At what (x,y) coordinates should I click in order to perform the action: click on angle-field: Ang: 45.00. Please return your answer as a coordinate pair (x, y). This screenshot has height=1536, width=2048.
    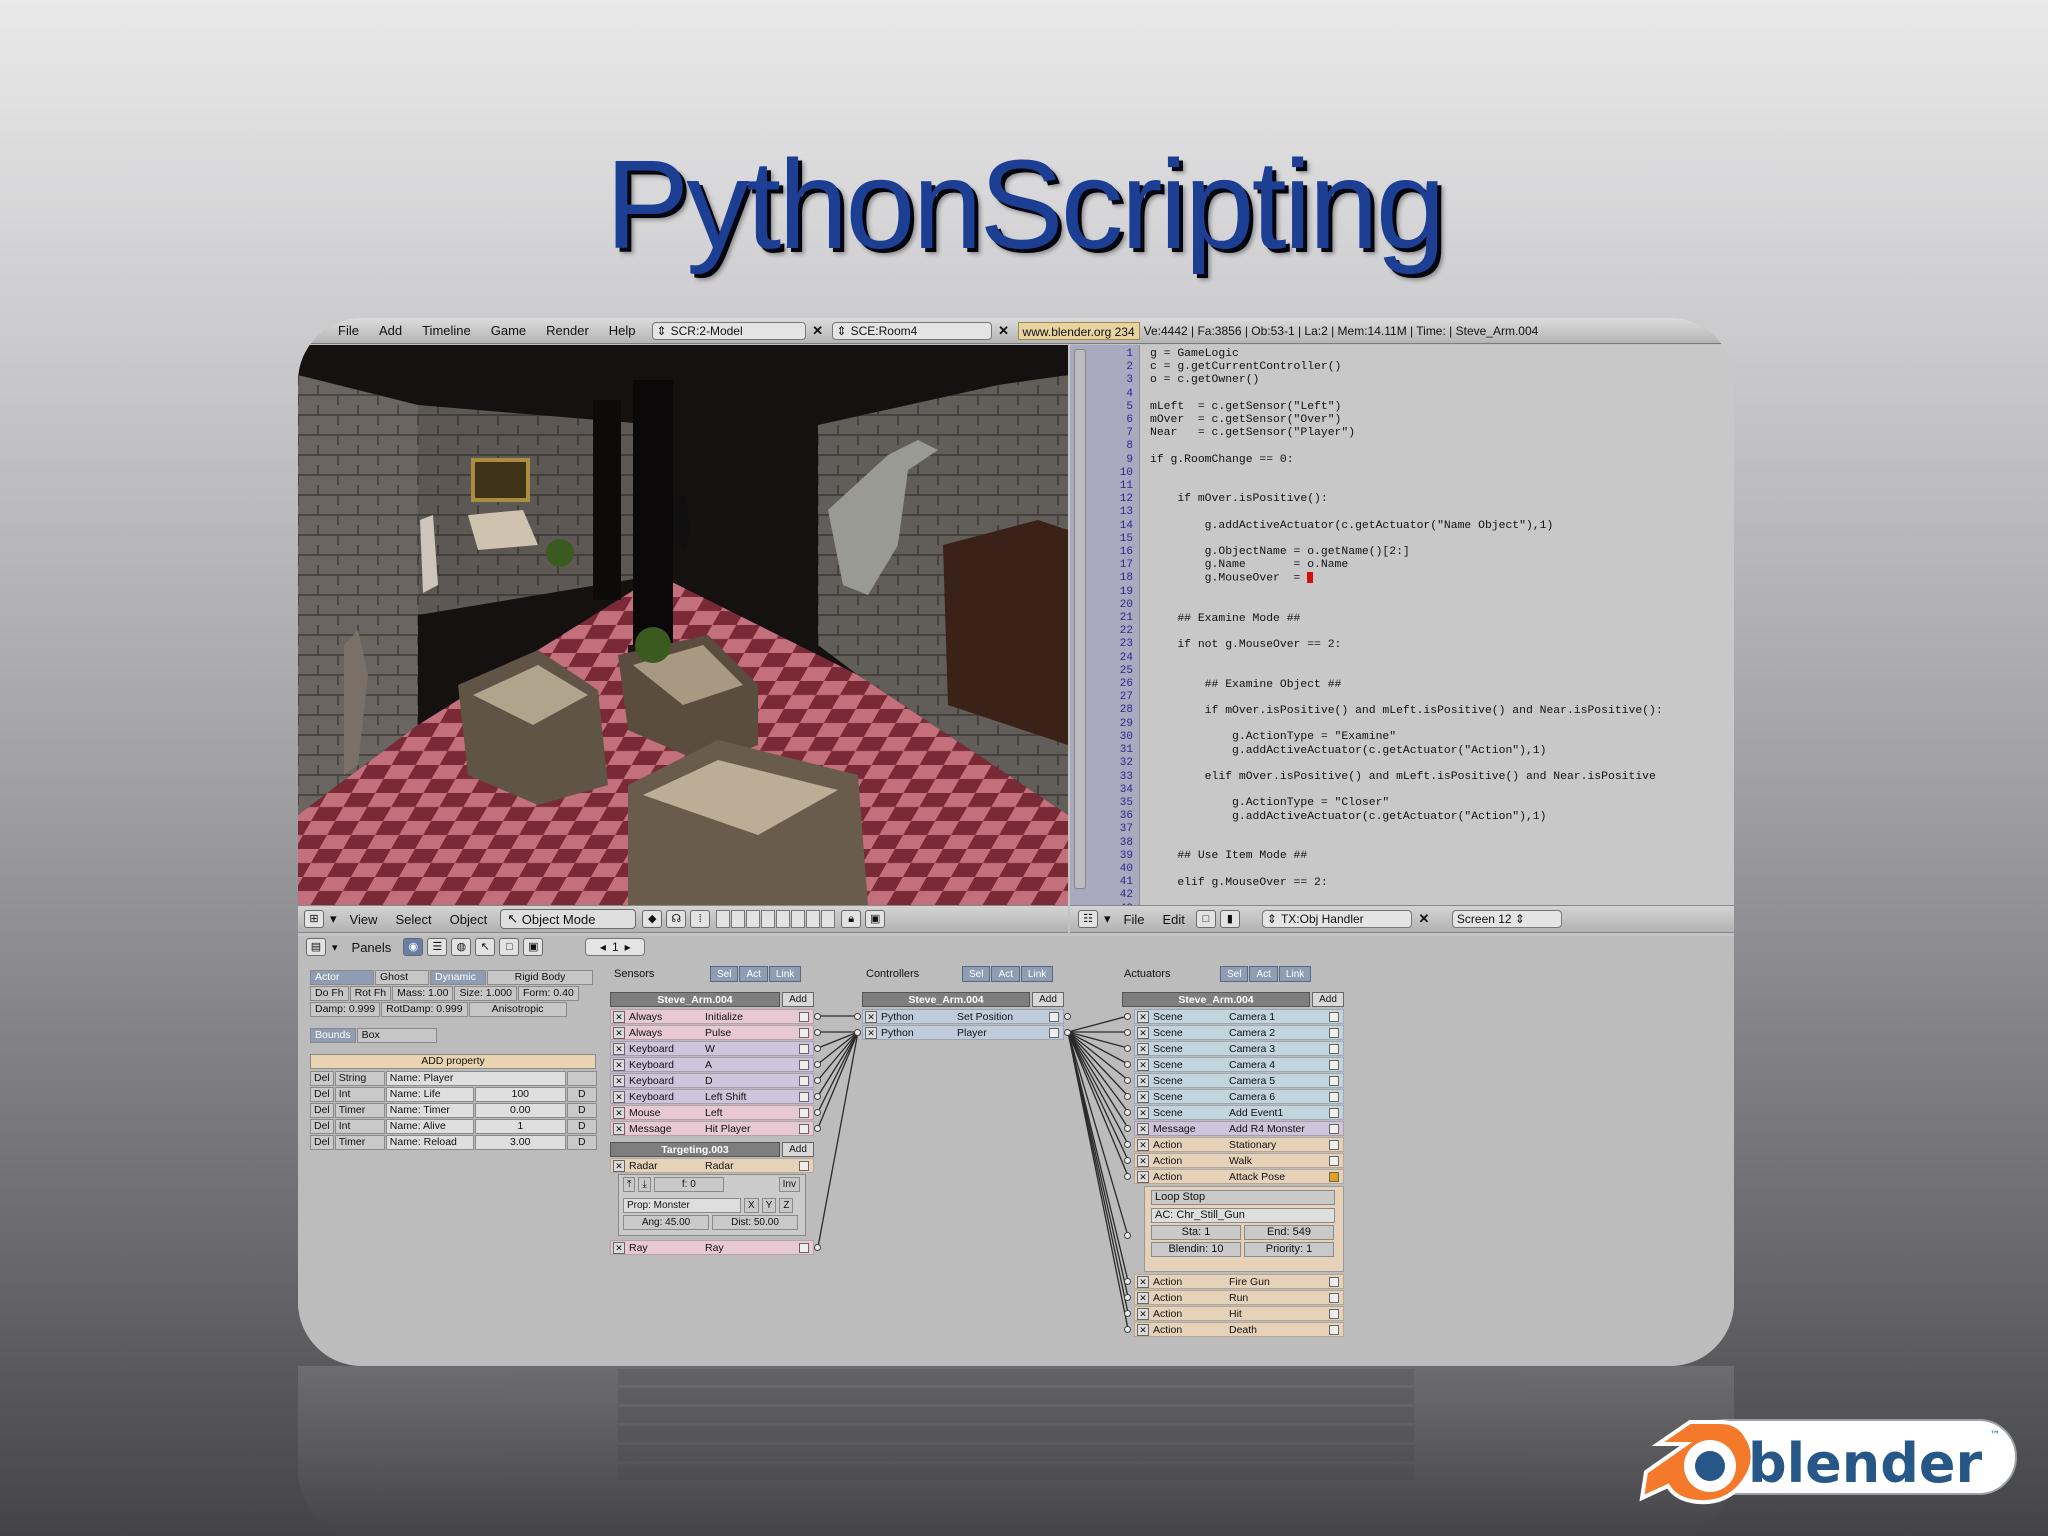
    Looking at the image, I should click on (666, 1222).